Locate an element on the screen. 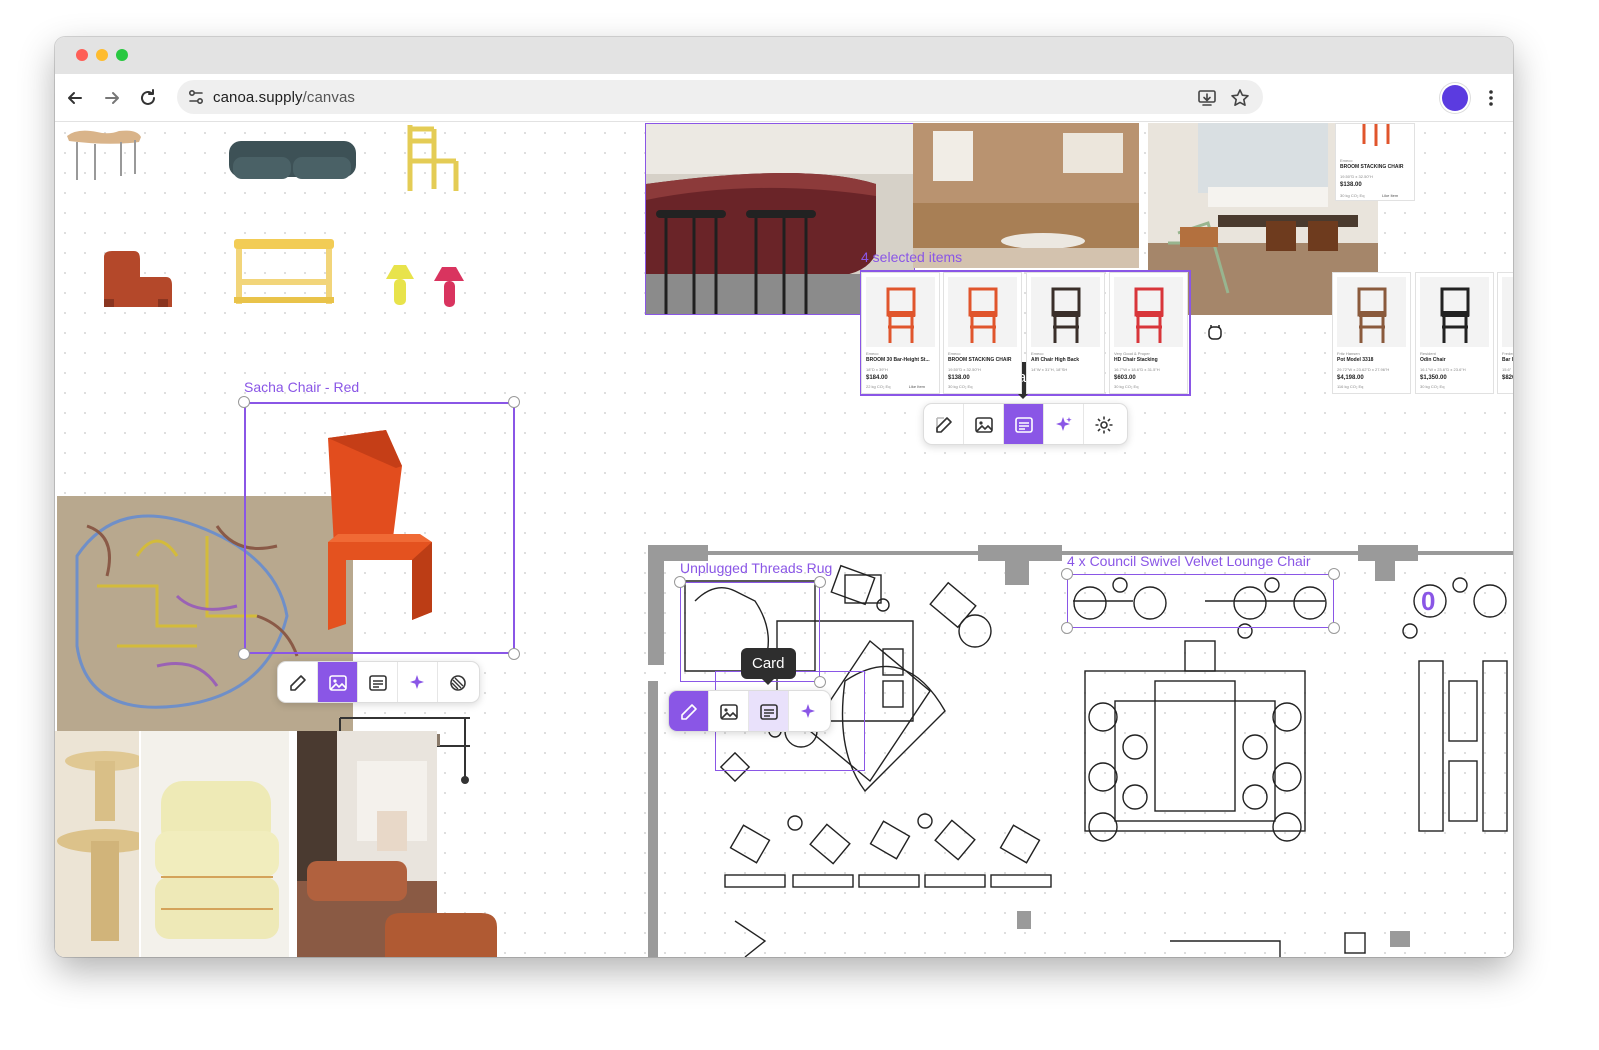 This screenshot has height=1050, width=1599. furniture-orange-lounge-image is located at coordinates (137, 279).